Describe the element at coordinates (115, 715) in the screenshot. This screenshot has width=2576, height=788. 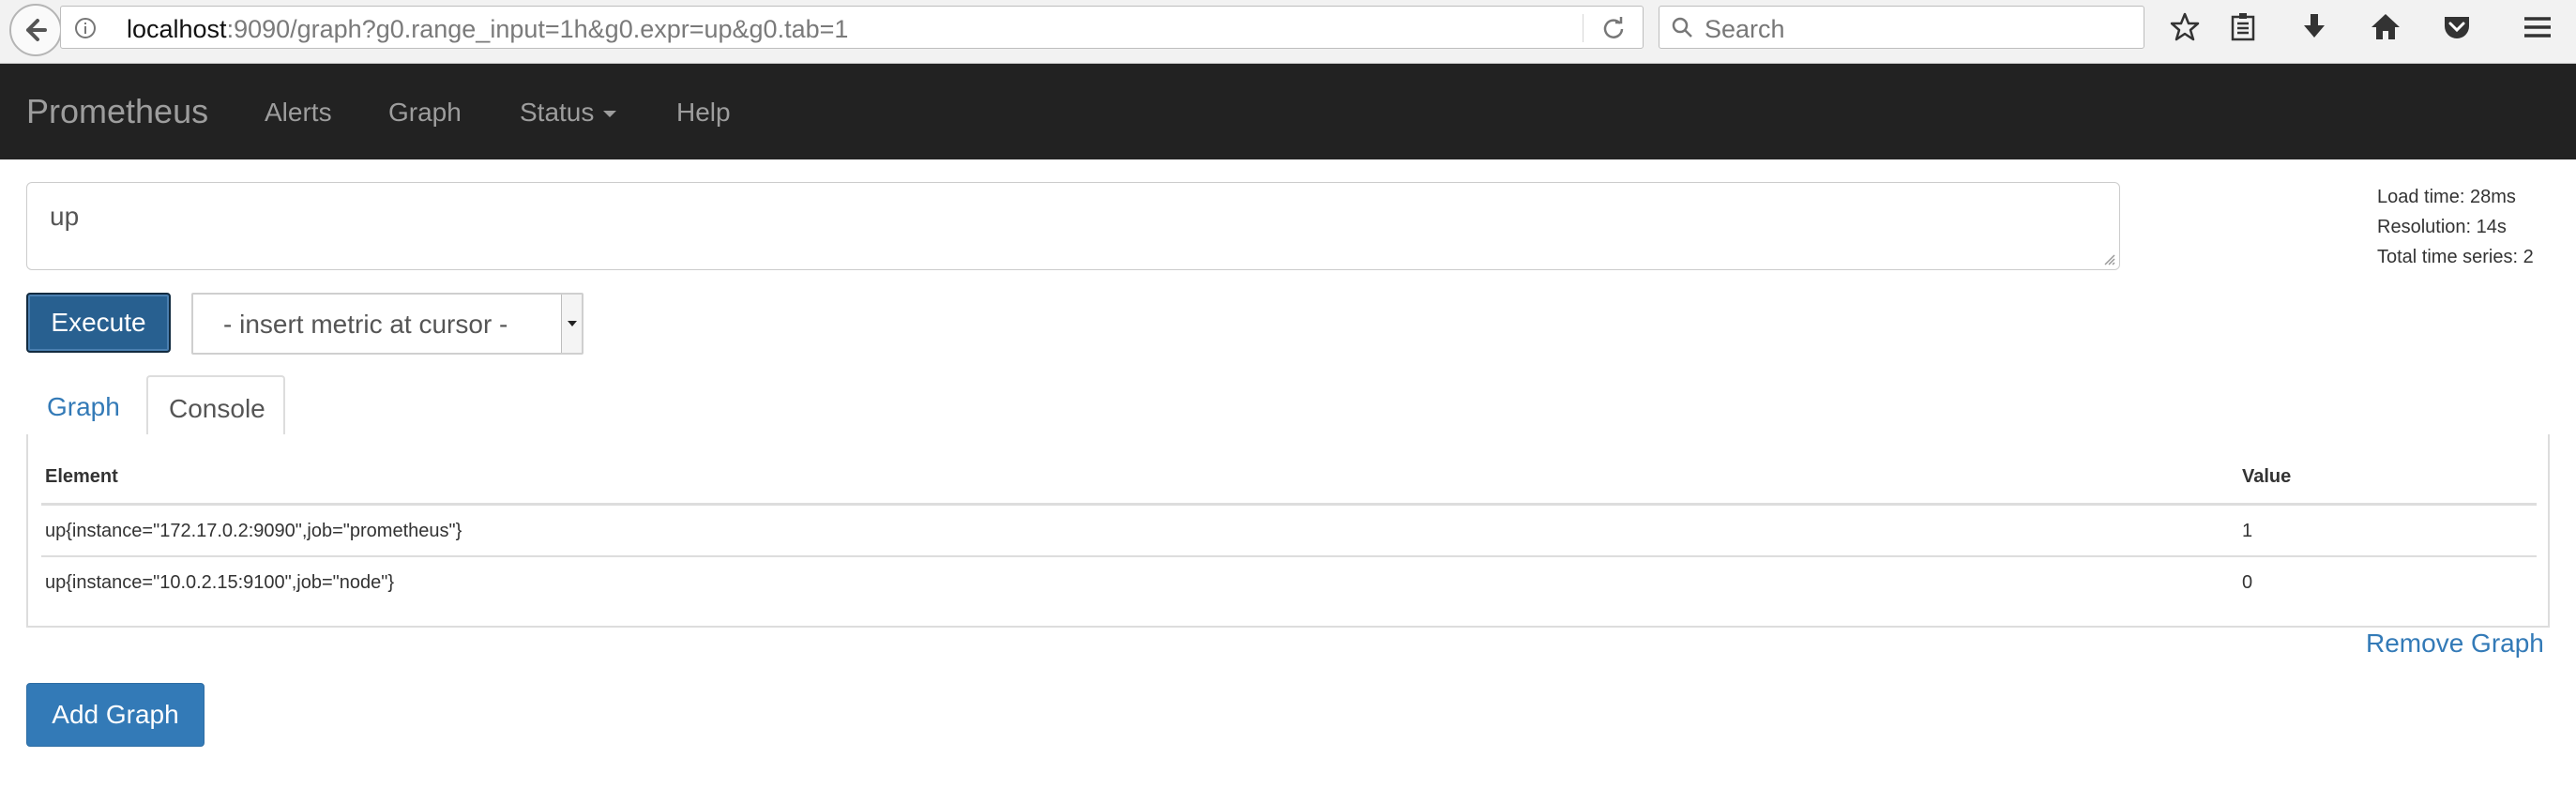
I see `add-graph-button: Add Graph` at that location.